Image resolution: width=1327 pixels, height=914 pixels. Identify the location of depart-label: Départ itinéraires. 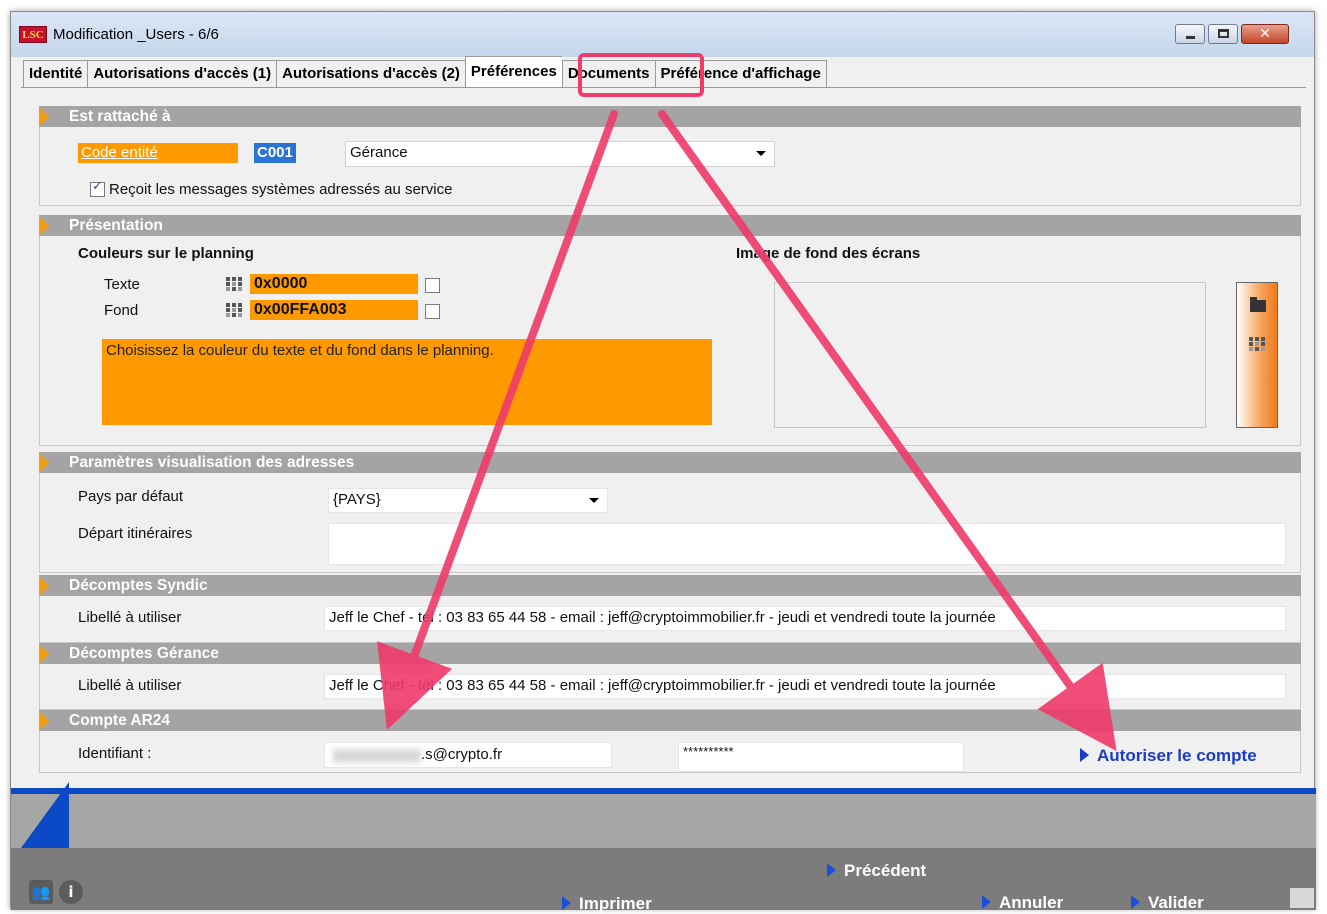
(135, 533).